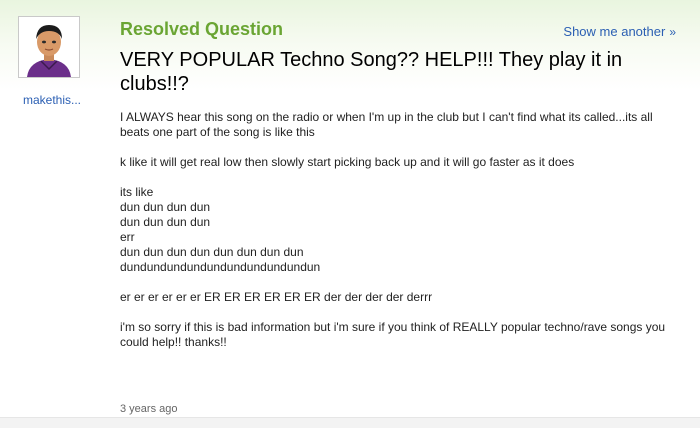  I want to click on body-line: its like, so click(137, 192).